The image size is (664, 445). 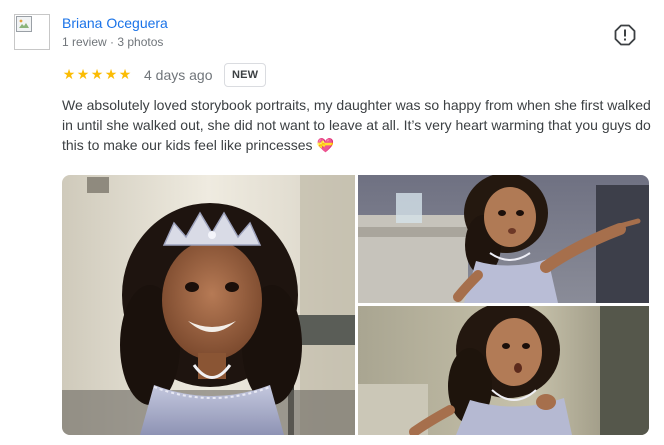 What do you see at coordinates (113, 42) in the screenshot?
I see `reviewer-meta: 1 review · 3 photos` at bounding box center [113, 42].